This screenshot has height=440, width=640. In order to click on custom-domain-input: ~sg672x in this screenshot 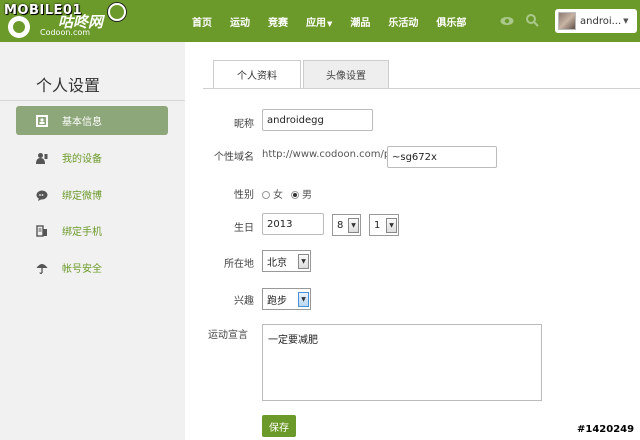, I will do `click(442, 157)`.